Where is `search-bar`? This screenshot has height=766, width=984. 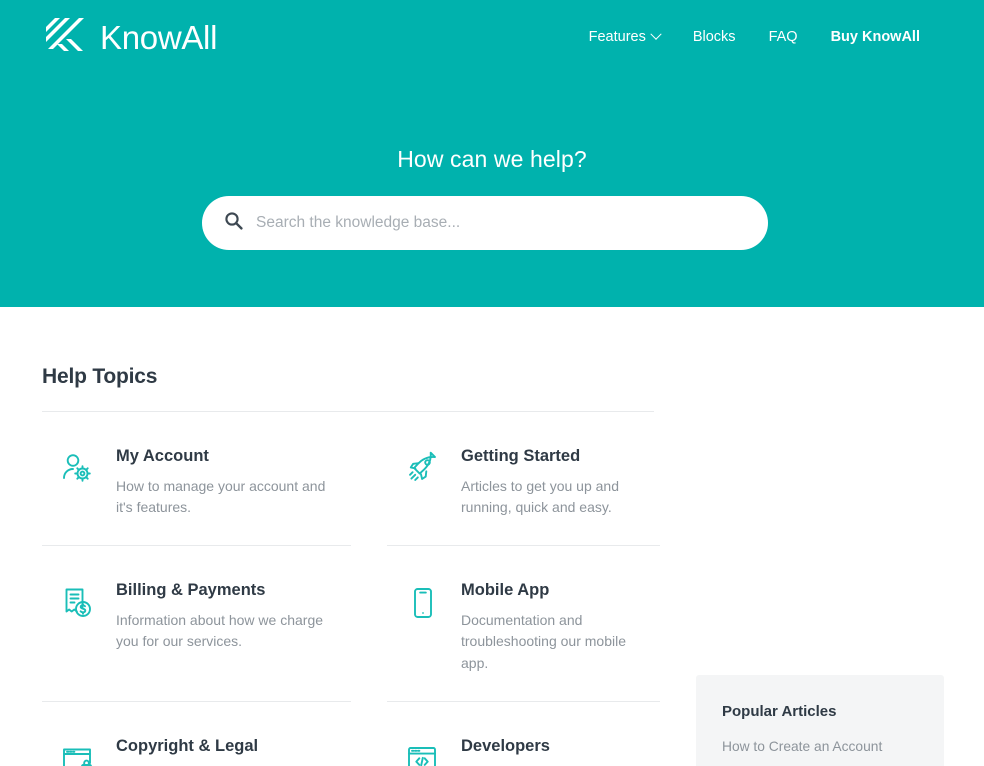
search-bar is located at coordinates (485, 223).